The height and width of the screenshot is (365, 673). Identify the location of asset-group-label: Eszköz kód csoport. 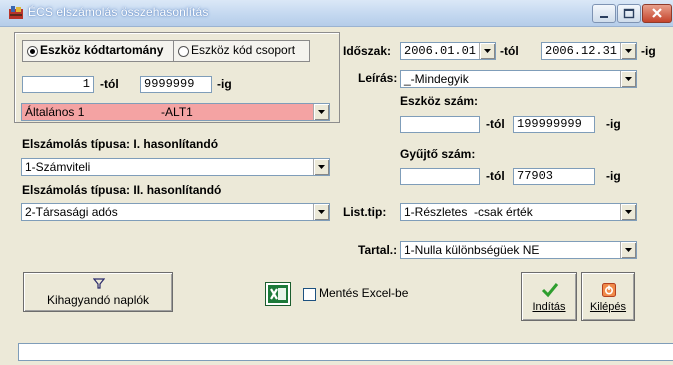
(243, 50).